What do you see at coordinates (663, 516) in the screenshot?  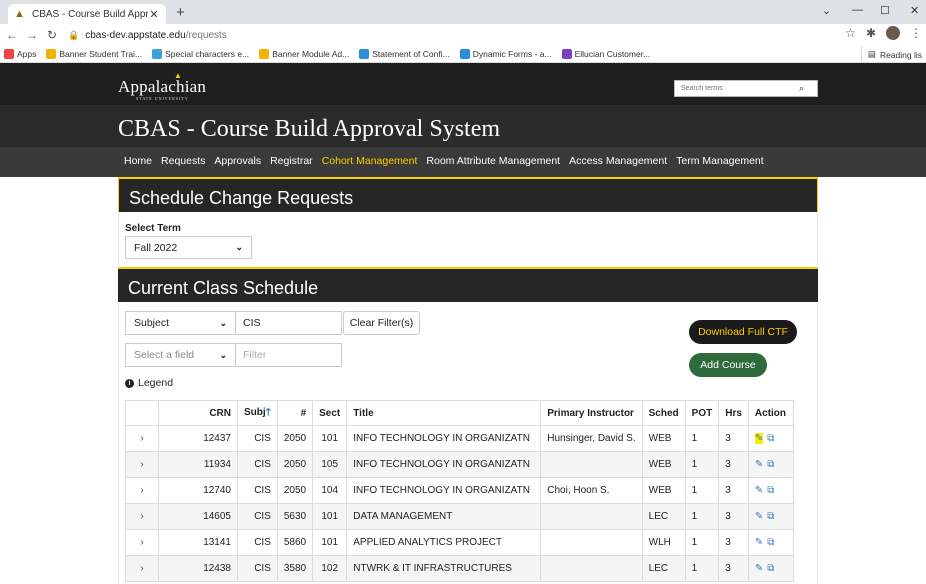 I see `sched-cell: LEC` at bounding box center [663, 516].